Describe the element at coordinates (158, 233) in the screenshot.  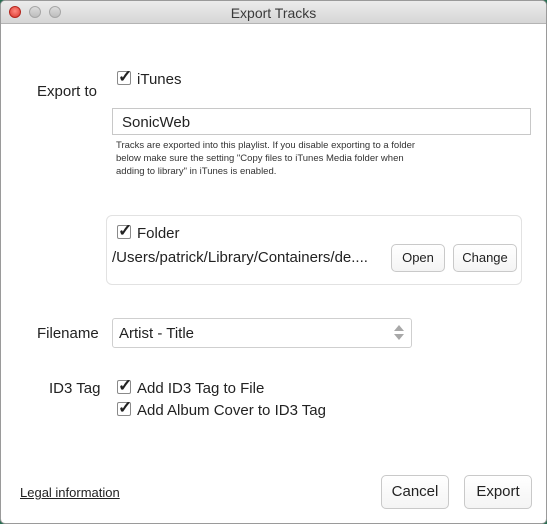
I see `folder-checkbox-label: Folder` at that location.